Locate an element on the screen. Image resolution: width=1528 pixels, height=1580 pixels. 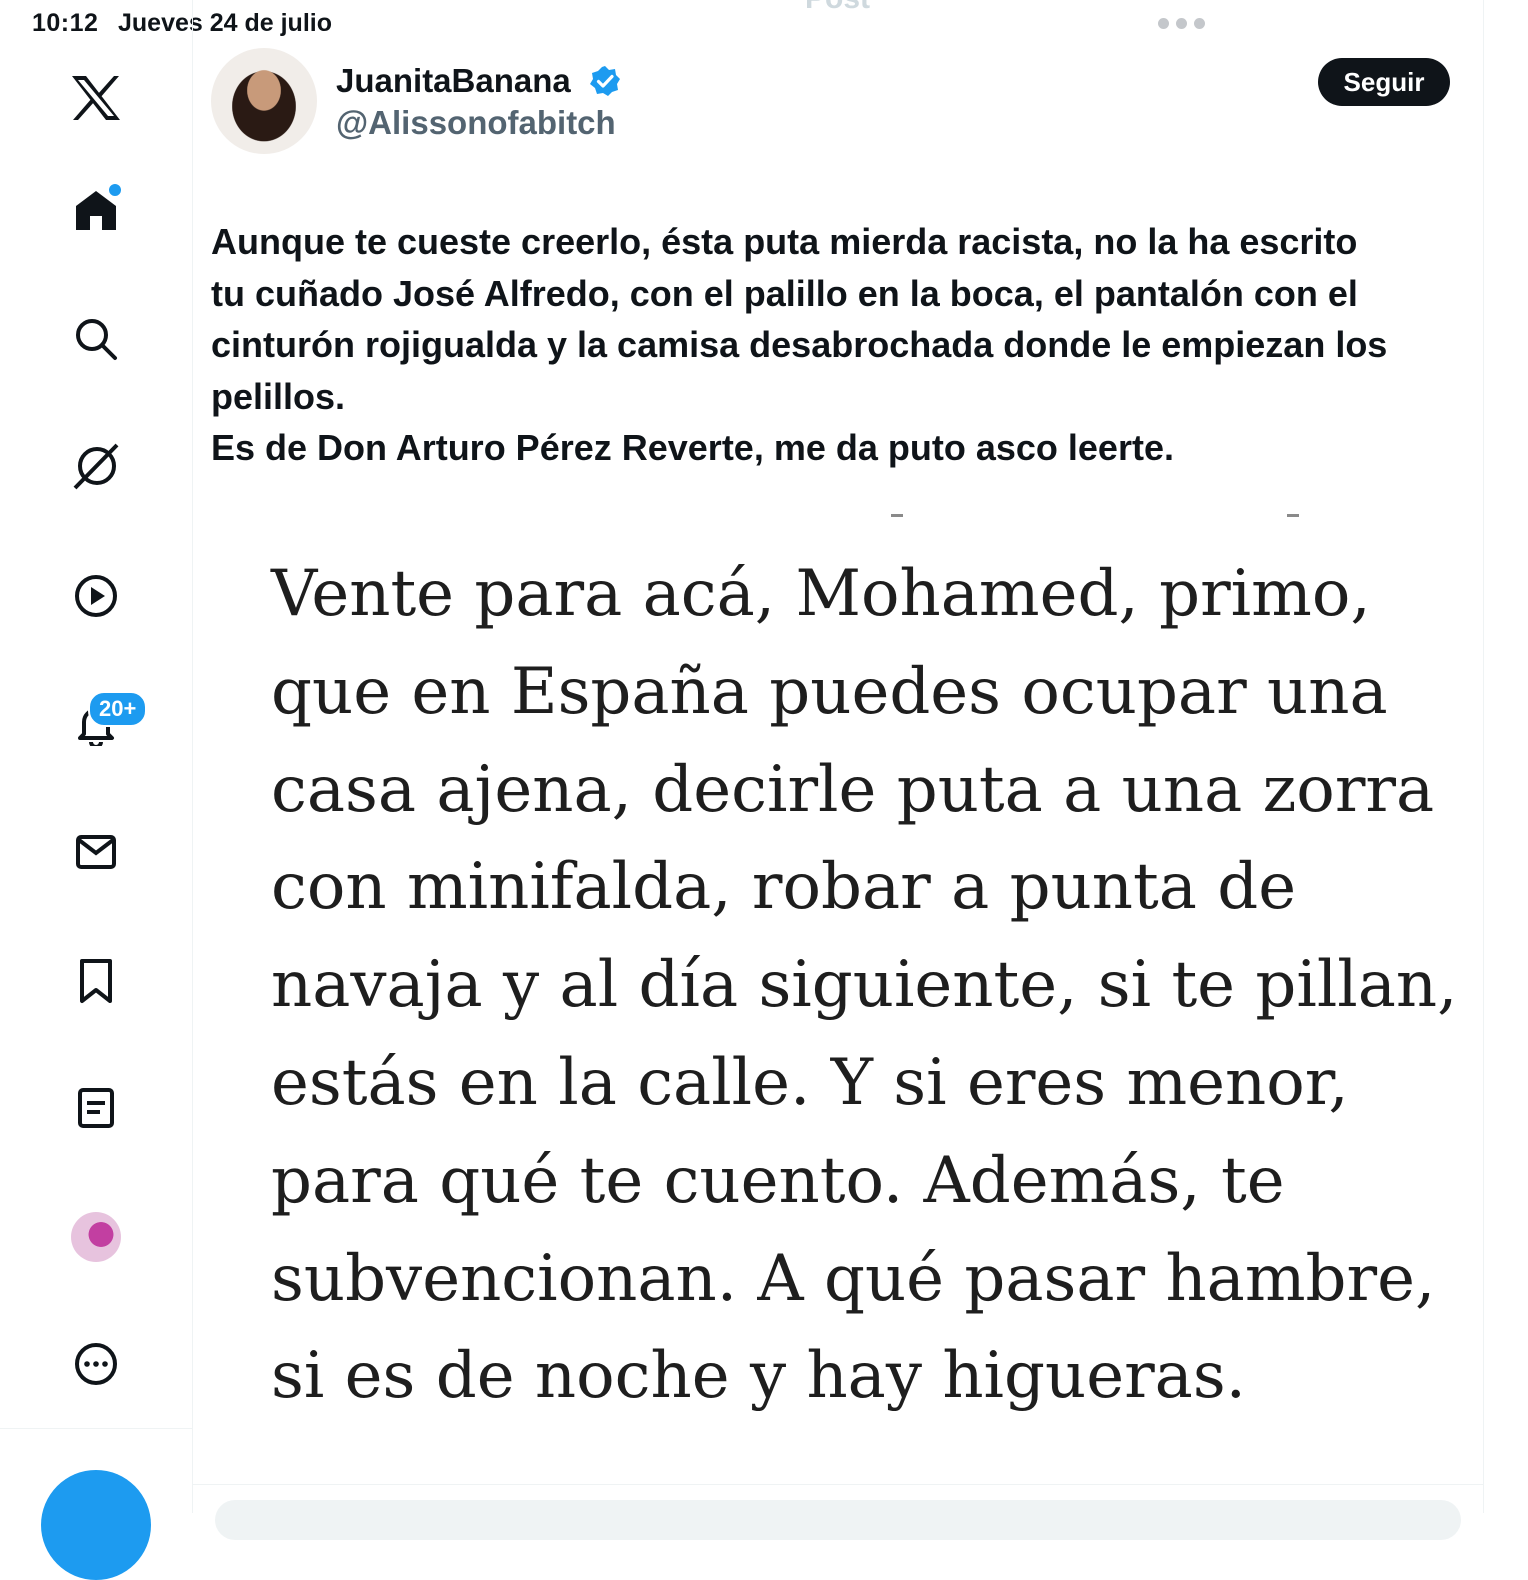
follow-button: Seguir is located at coordinates (1384, 82).